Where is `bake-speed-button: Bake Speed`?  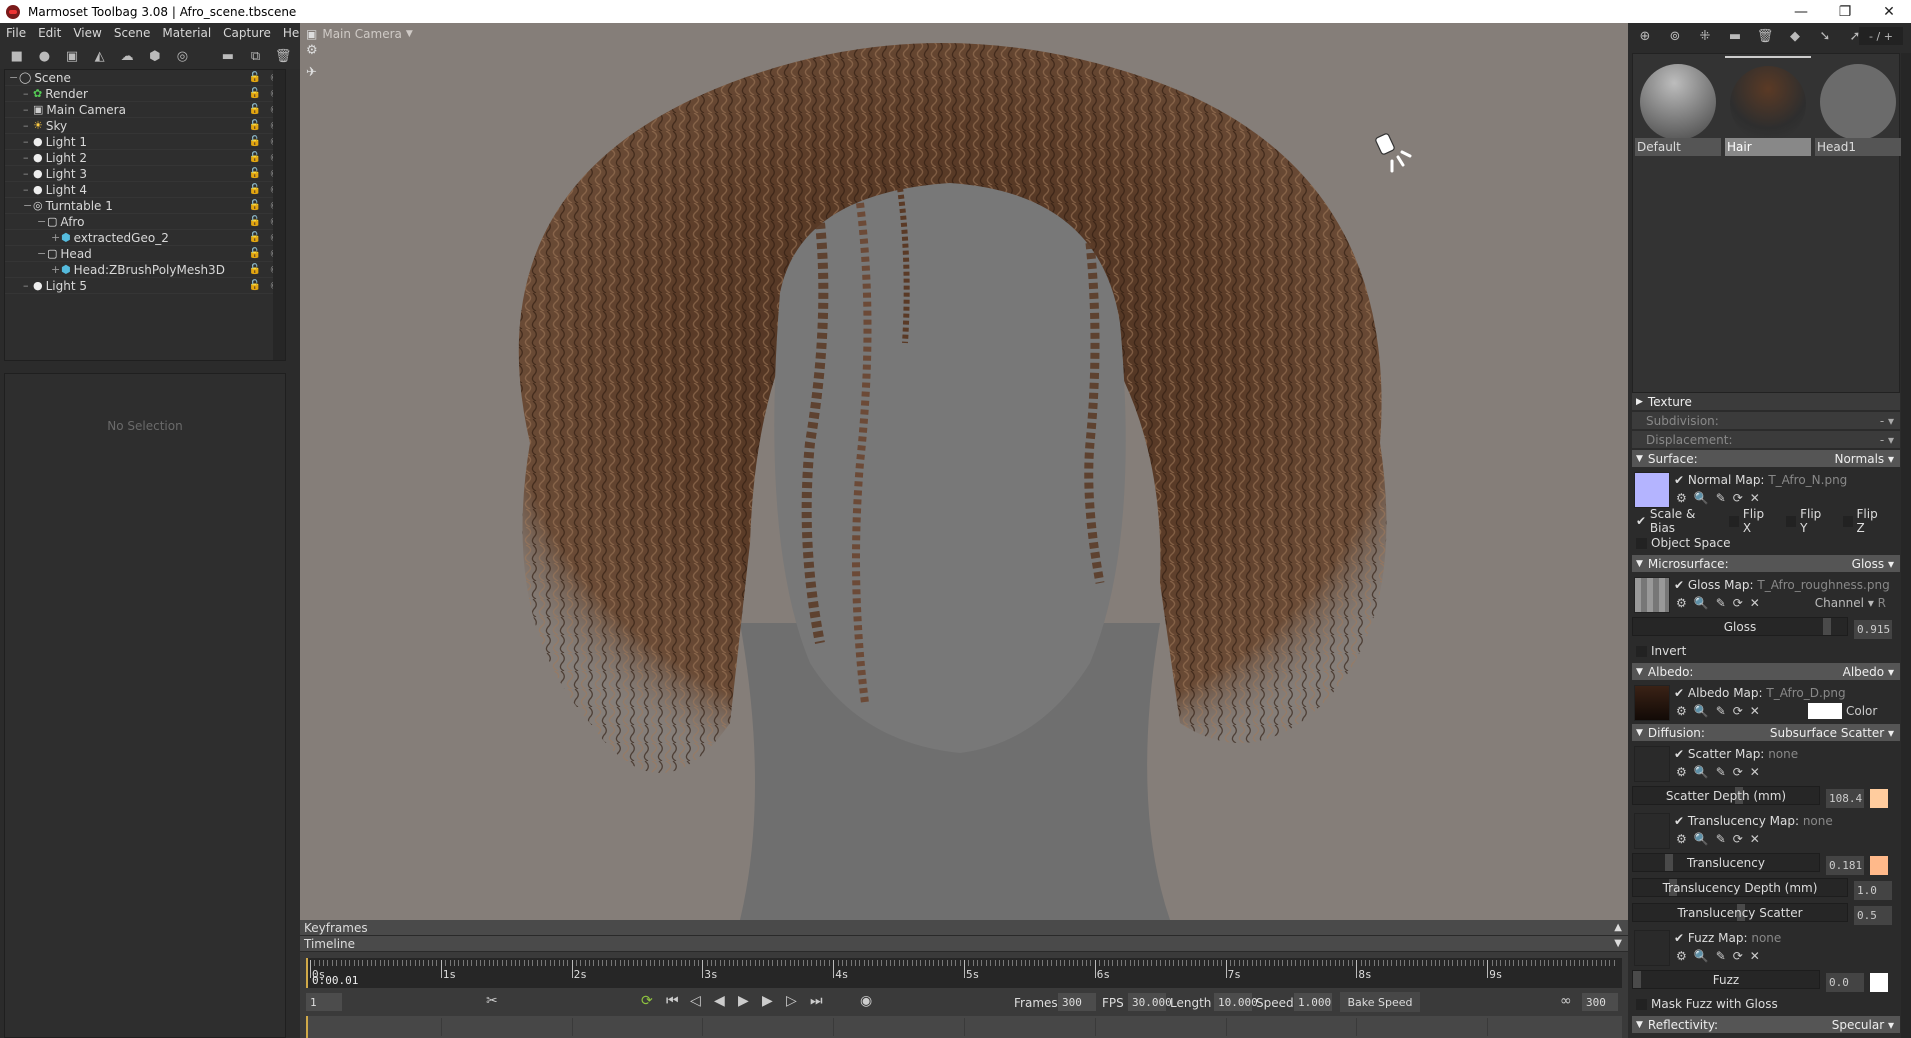
bake-speed-button: Bake Speed is located at coordinates (1380, 1002).